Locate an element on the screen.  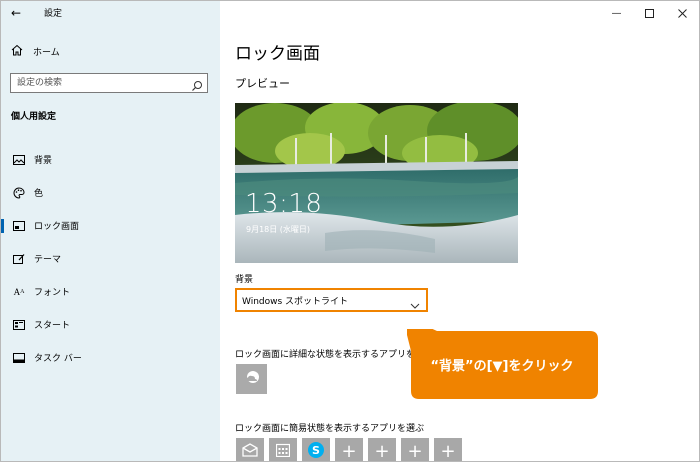
minimize-icon: — is located at coordinates (616, 13).